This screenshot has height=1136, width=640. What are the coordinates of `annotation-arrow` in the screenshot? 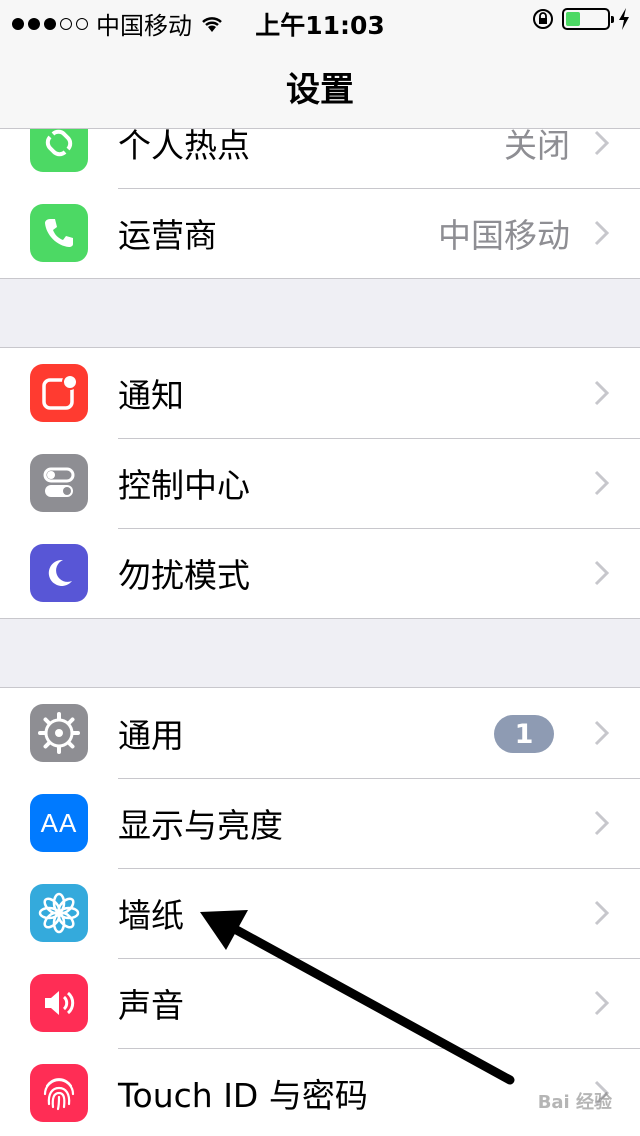 It's located at (357, 997).